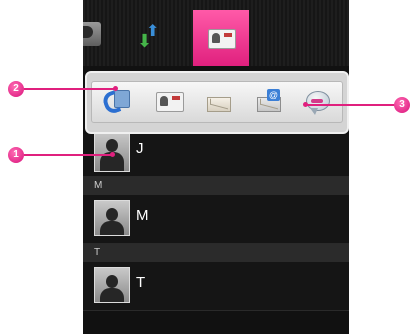 The height and width of the screenshot is (334, 414). Describe the element at coordinates (216, 154) in the screenshot. I see `contact-row: J` at that location.